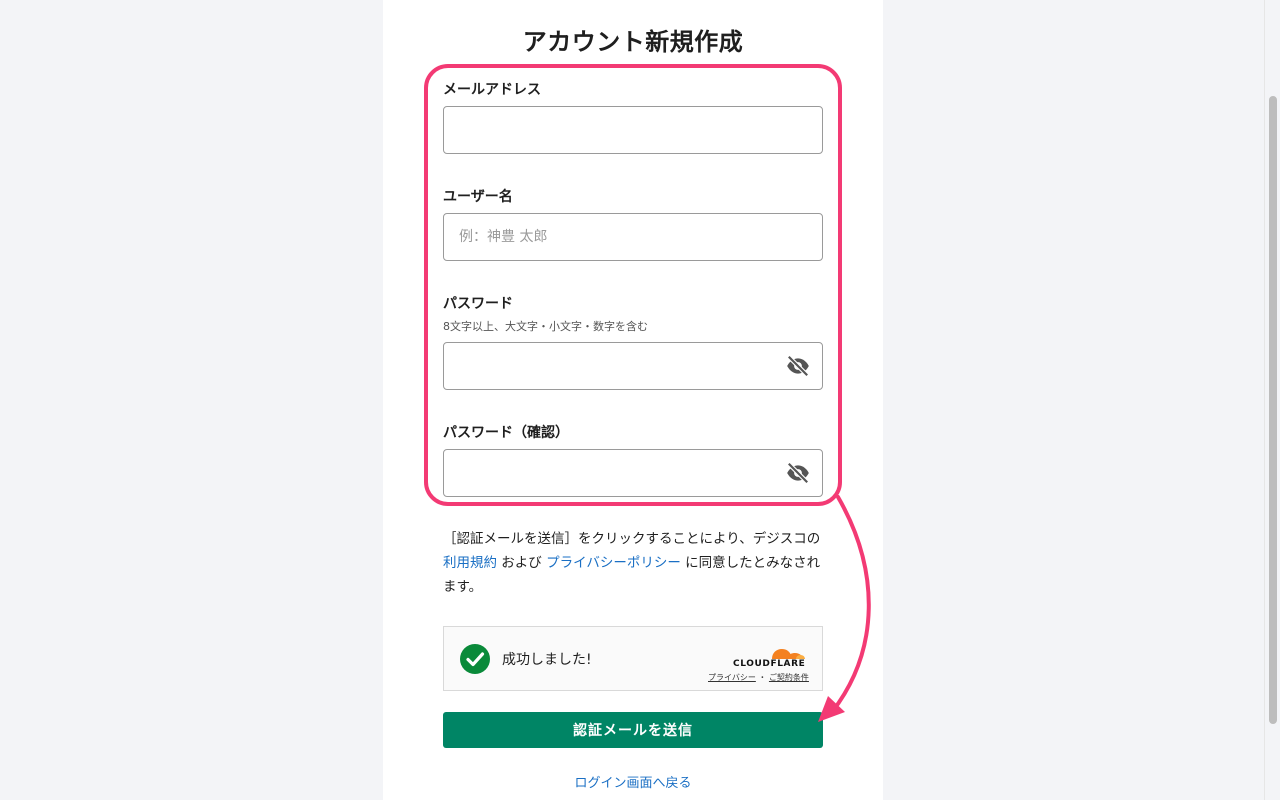 Image resolution: width=1280 pixels, height=800 pixels. What do you see at coordinates (506, 433) in the screenshot?
I see `password-confirm-label: パスワード（確認）` at bounding box center [506, 433].